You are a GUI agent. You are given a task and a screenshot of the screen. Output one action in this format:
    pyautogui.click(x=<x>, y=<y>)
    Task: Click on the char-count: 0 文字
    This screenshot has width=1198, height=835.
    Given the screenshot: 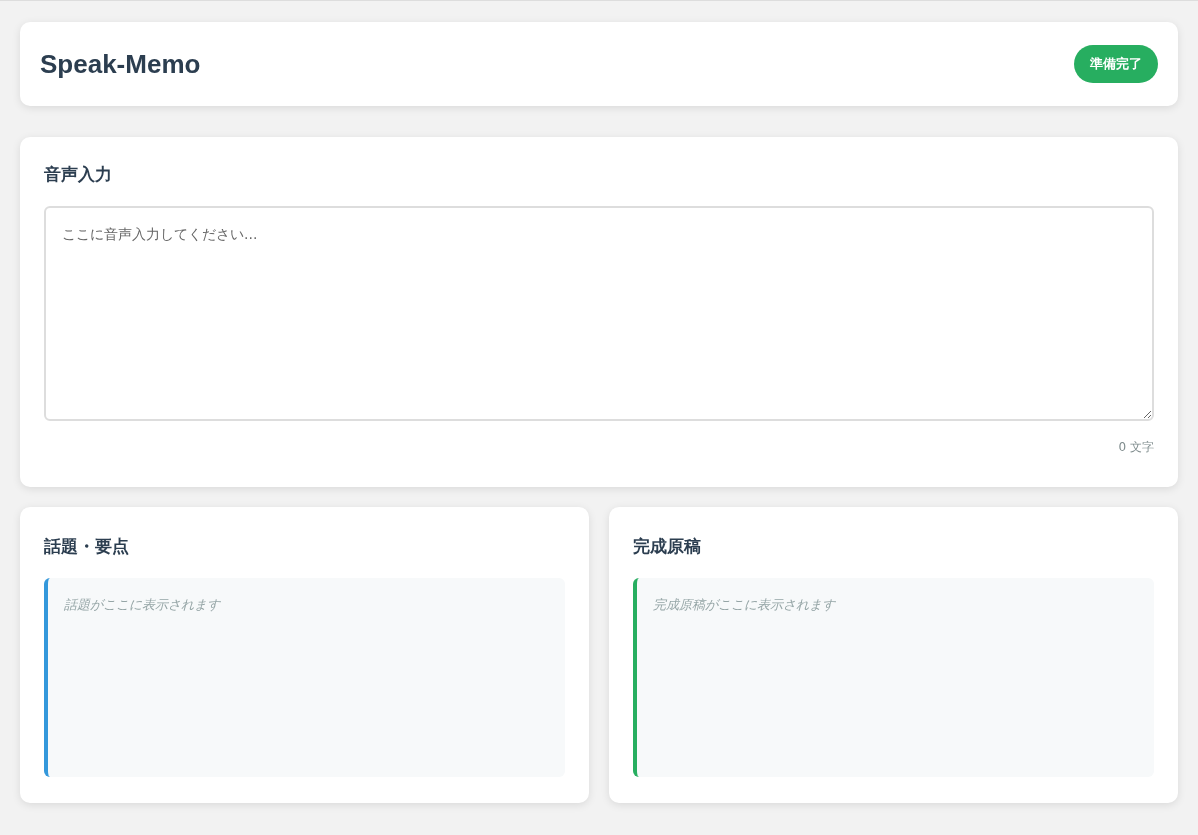 What is the action you would take?
    pyautogui.click(x=1136, y=447)
    